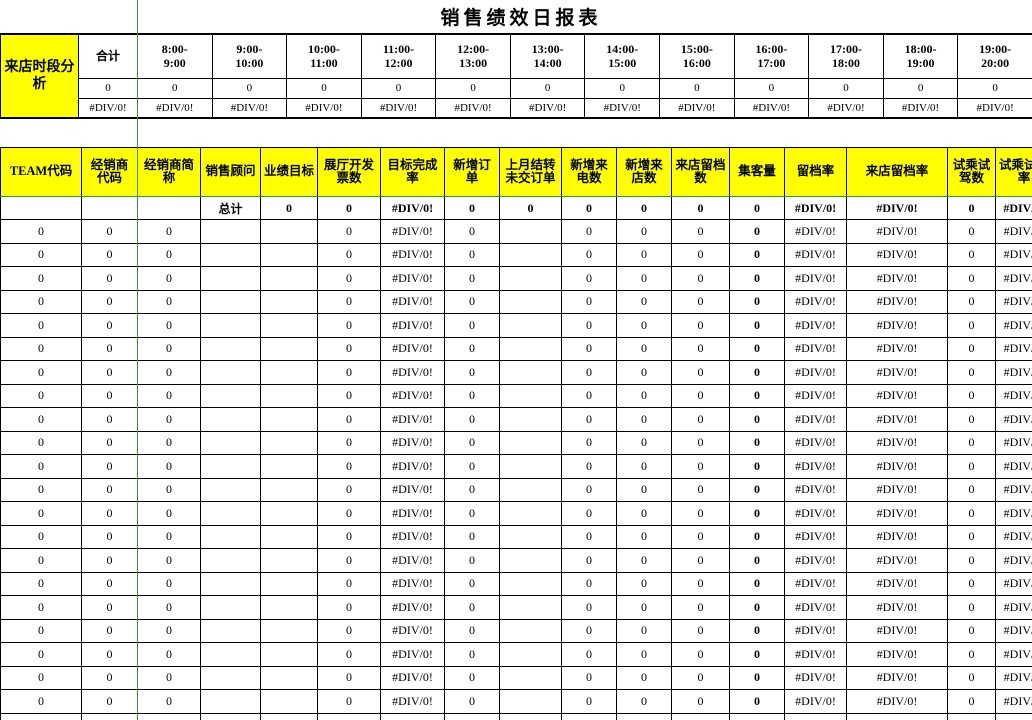 This screenshot has height=720, width=1032. I want to click on column-header-16: 试乘试驾率, so click(1013, 172).